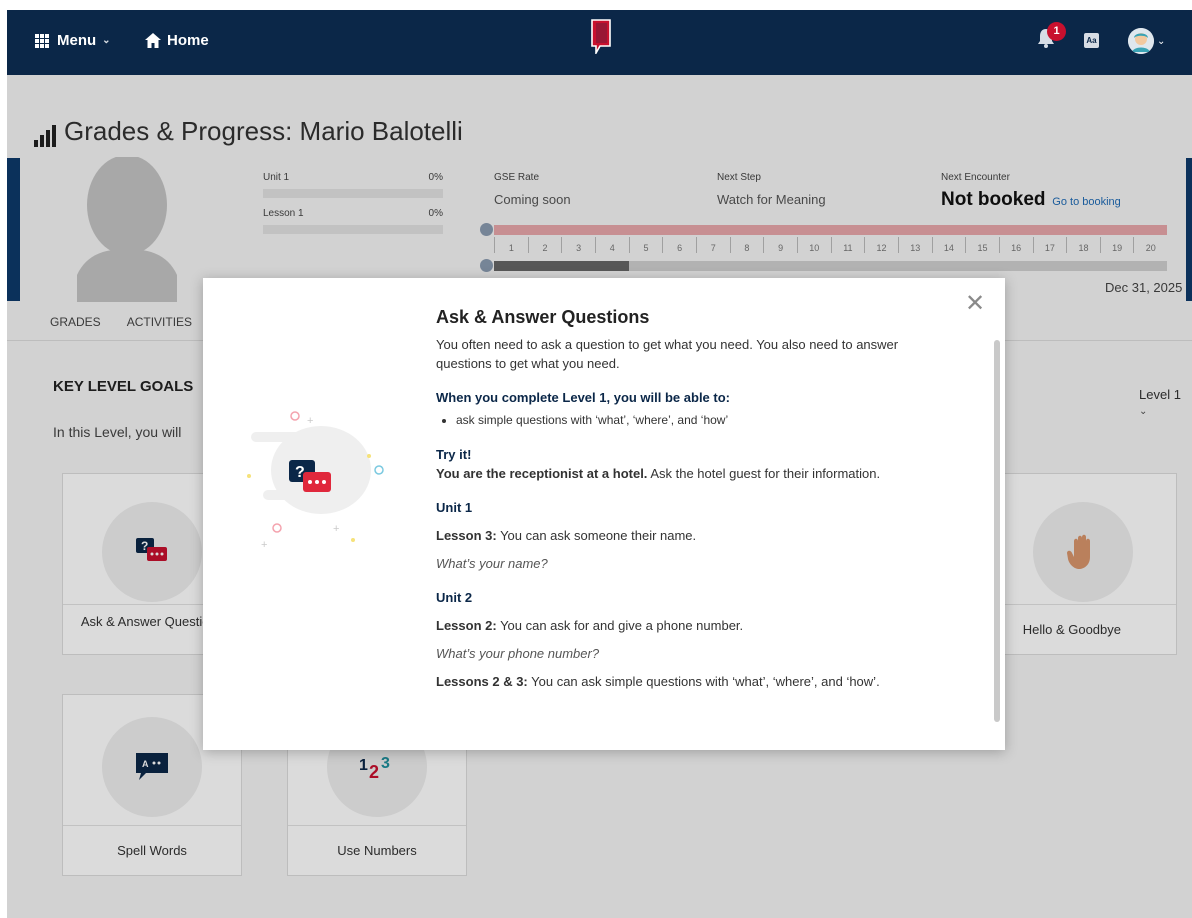 This screenshot has height=918, width=1192. Describe the element at coordinates (43, 40) in the screenshot. I see `grid-icon` at that location.